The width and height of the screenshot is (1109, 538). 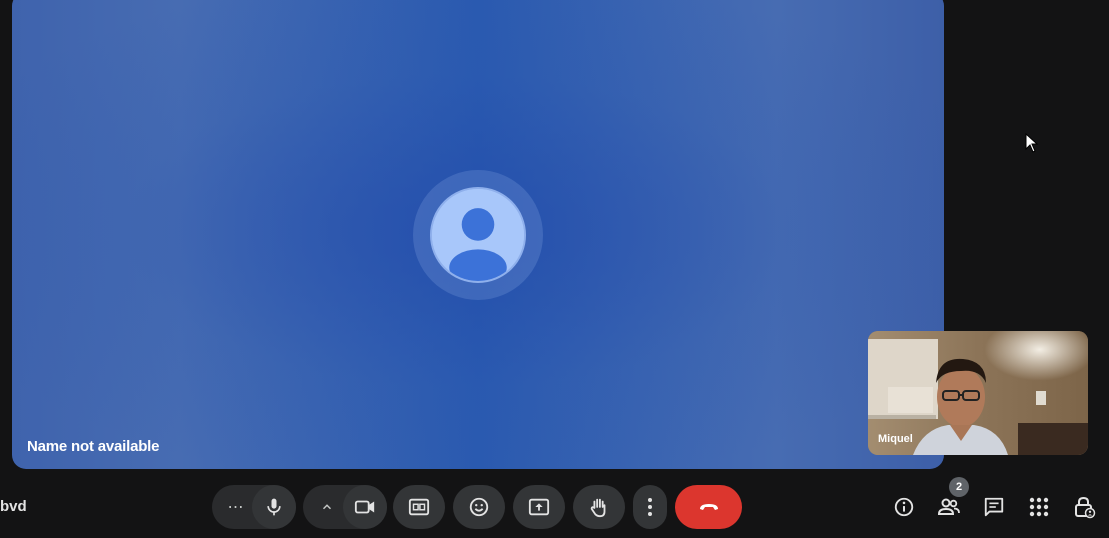 I want to click on people-button, so click(x=949, y=507).